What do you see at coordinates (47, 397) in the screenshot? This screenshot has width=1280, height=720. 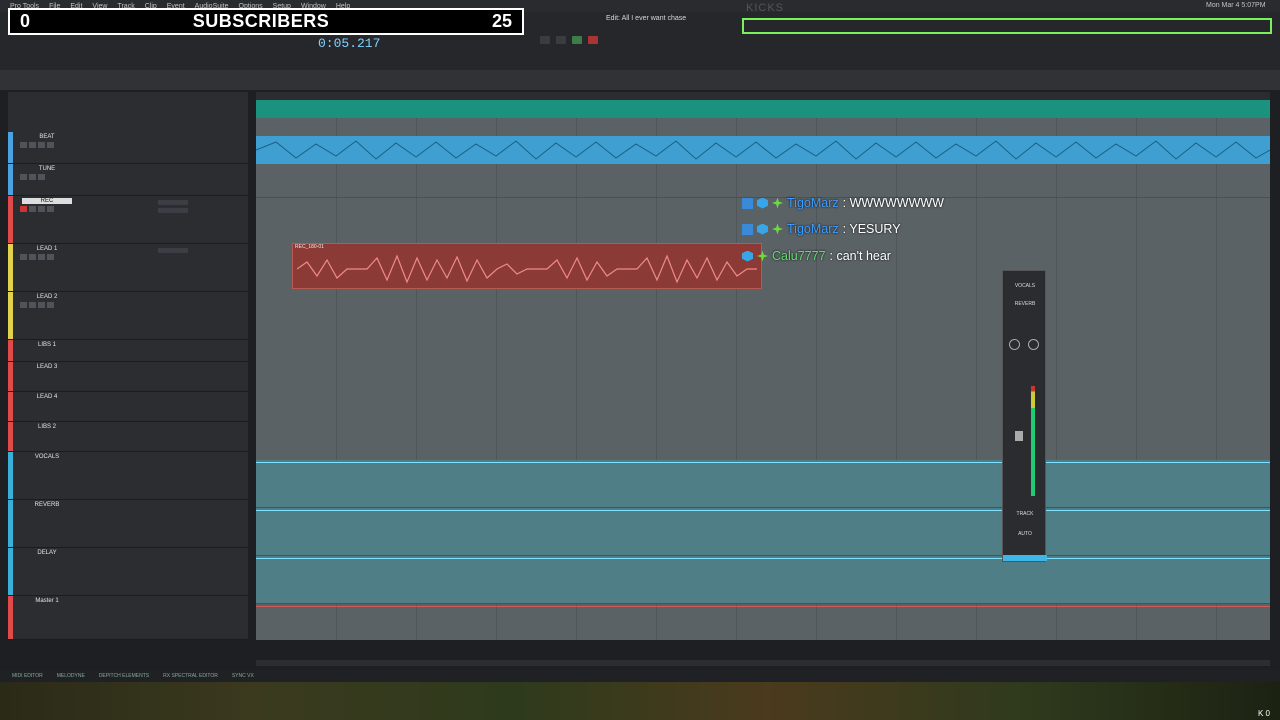 I see `track-name: LEAD 4` at bounding box center [47, 397].